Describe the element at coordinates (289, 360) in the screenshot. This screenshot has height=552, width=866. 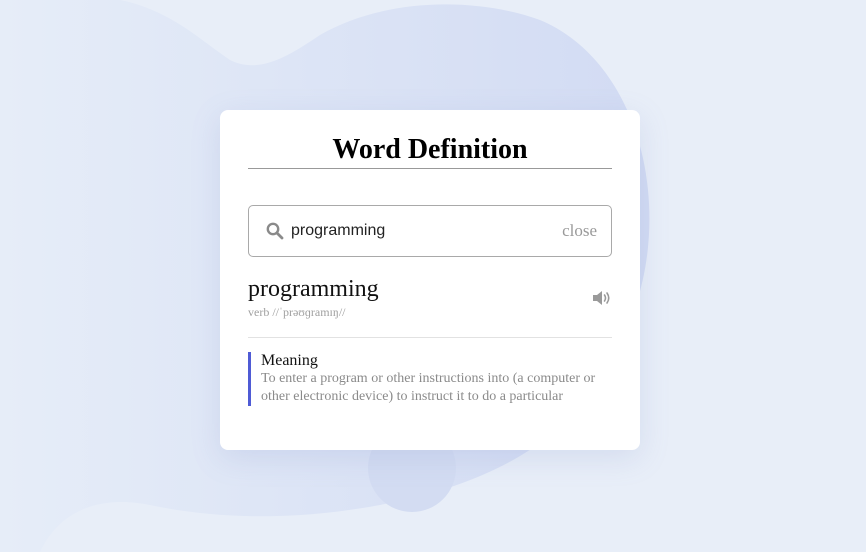
I see `meaning-label: Meaning` at that location.